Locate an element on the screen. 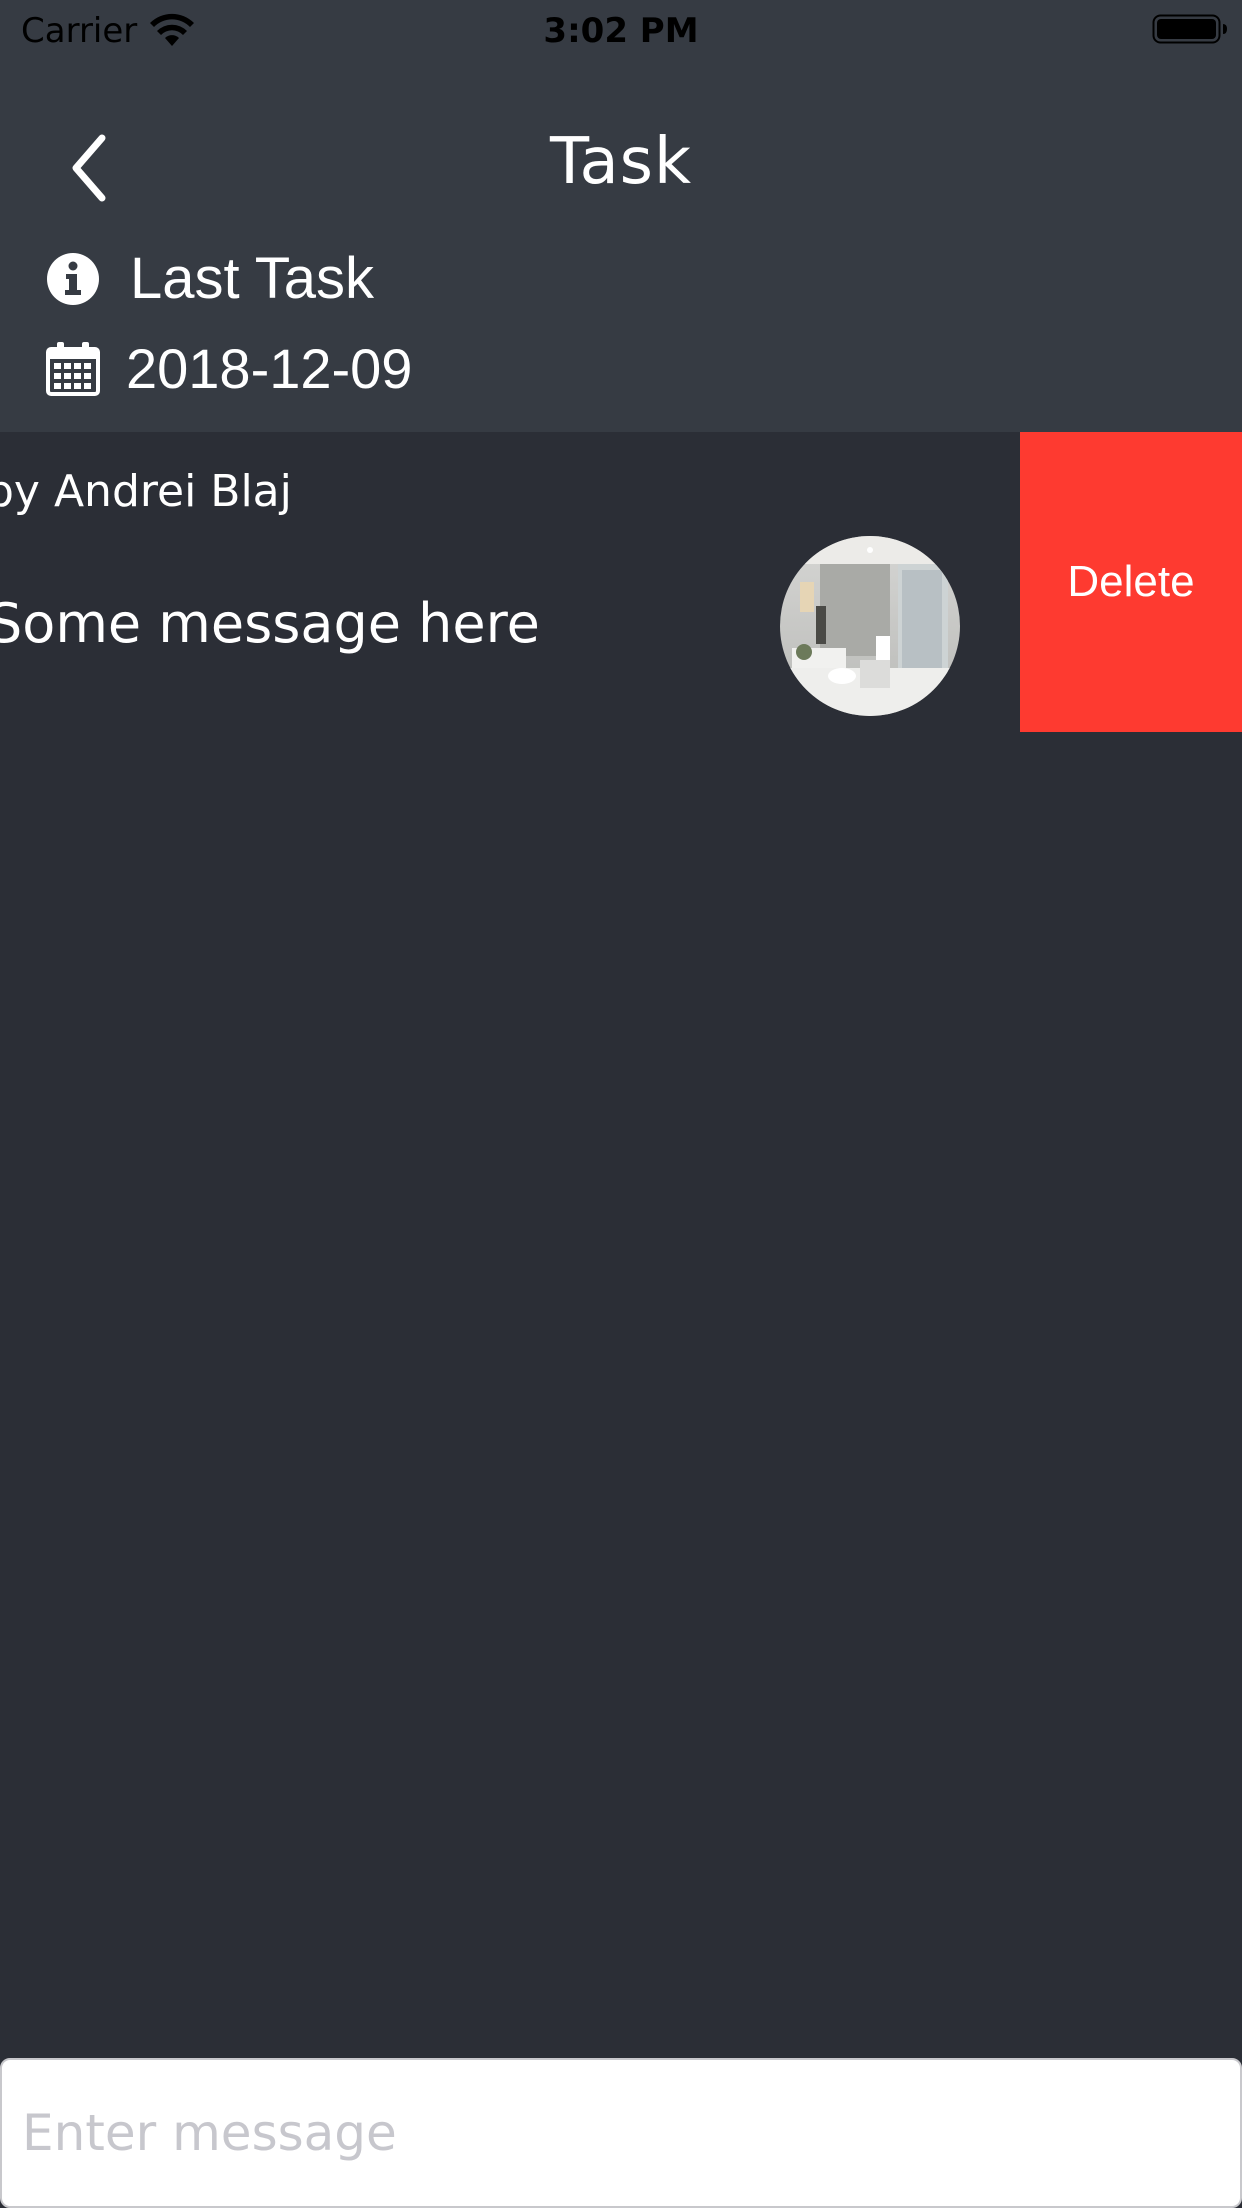 This screenshot has width=1242, height=2208. status-bar: Carrier 3:02 PM is located at coordinates (621, 31).